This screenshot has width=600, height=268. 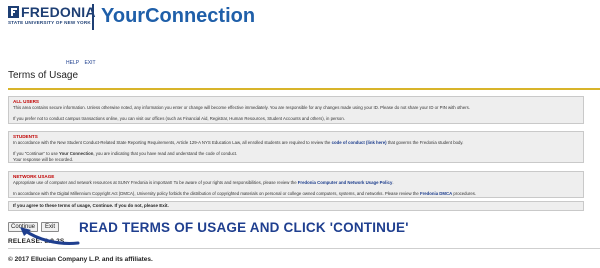 What do you see at coordinates (13, 12) in the screenshot?
I see `fredonia-logo-icon` at bounding box center [13, 12].